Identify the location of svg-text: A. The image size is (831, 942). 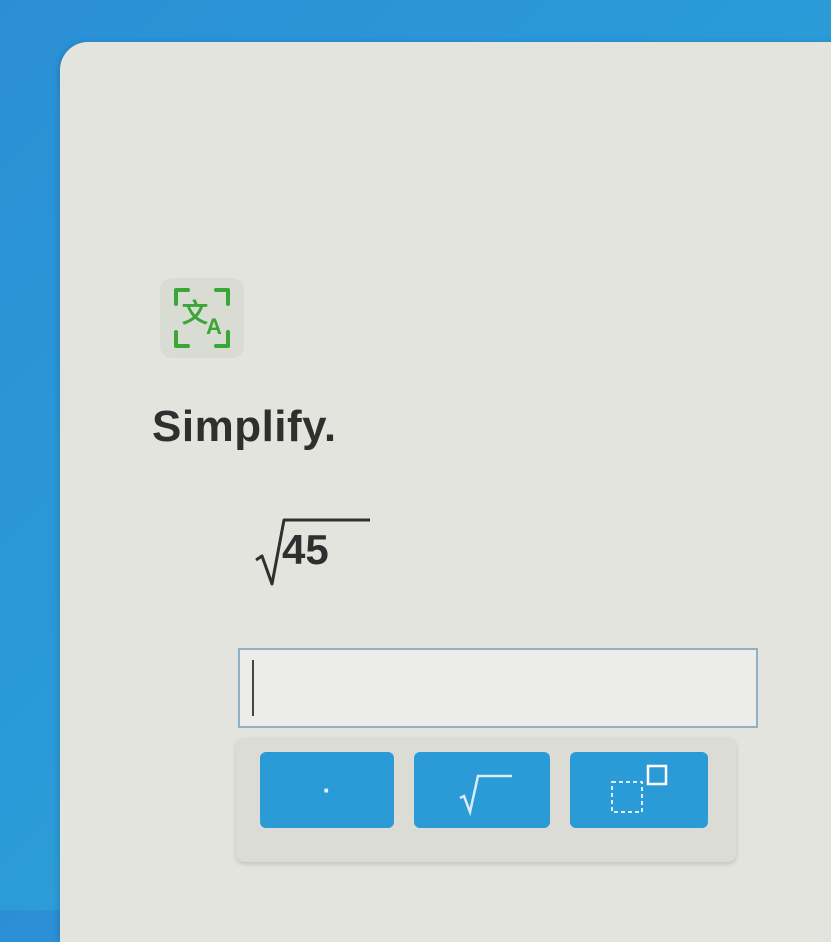
(214, 326).